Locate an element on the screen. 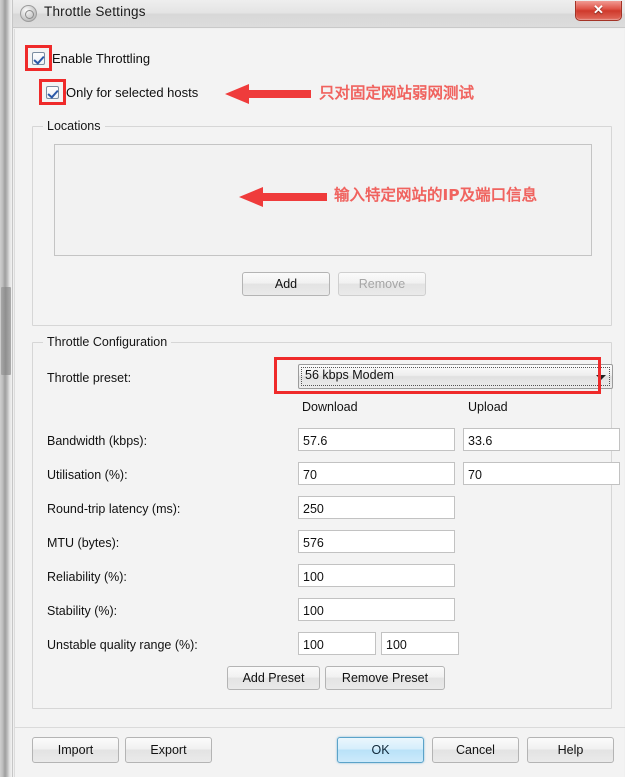  reliability-label: Reliability (%): is located at coordinates (87, 577).